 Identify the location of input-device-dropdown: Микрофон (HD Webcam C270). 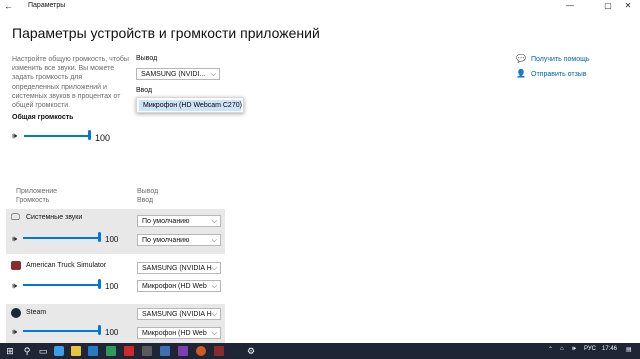
(190, 105).